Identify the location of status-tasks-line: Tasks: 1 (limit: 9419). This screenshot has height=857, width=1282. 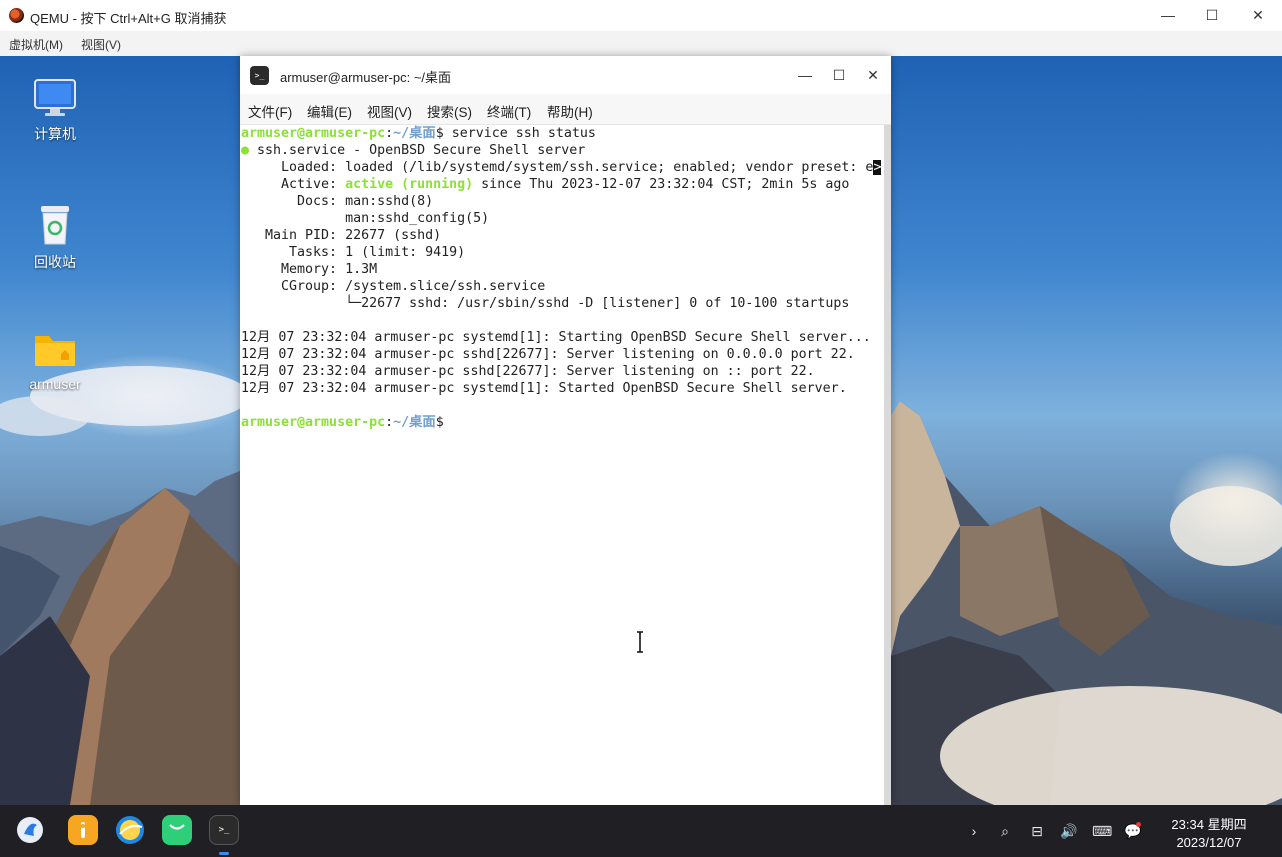
(353, 252).